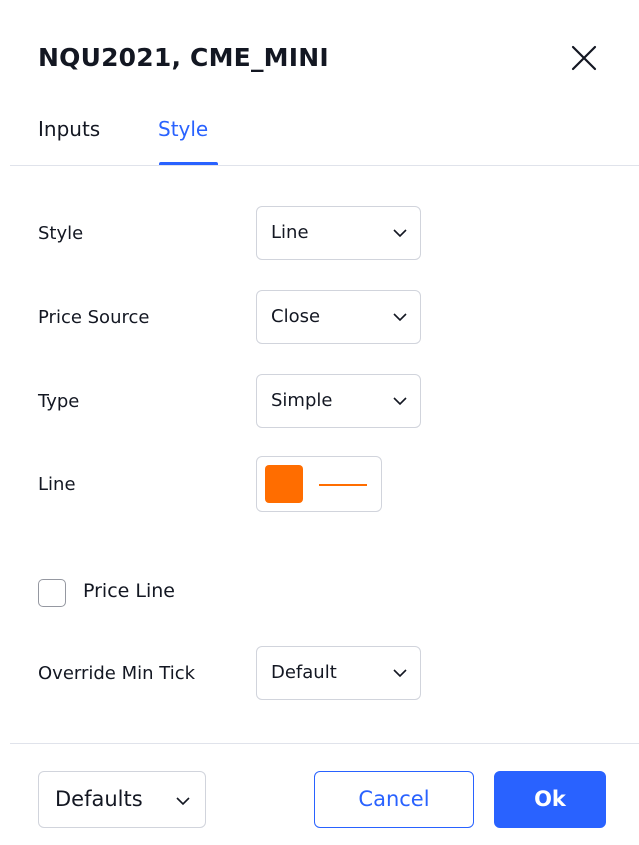 The height and width of the screenshot is (845, 639). I want to click on cancel-button: Cancel, so click(394, 799).